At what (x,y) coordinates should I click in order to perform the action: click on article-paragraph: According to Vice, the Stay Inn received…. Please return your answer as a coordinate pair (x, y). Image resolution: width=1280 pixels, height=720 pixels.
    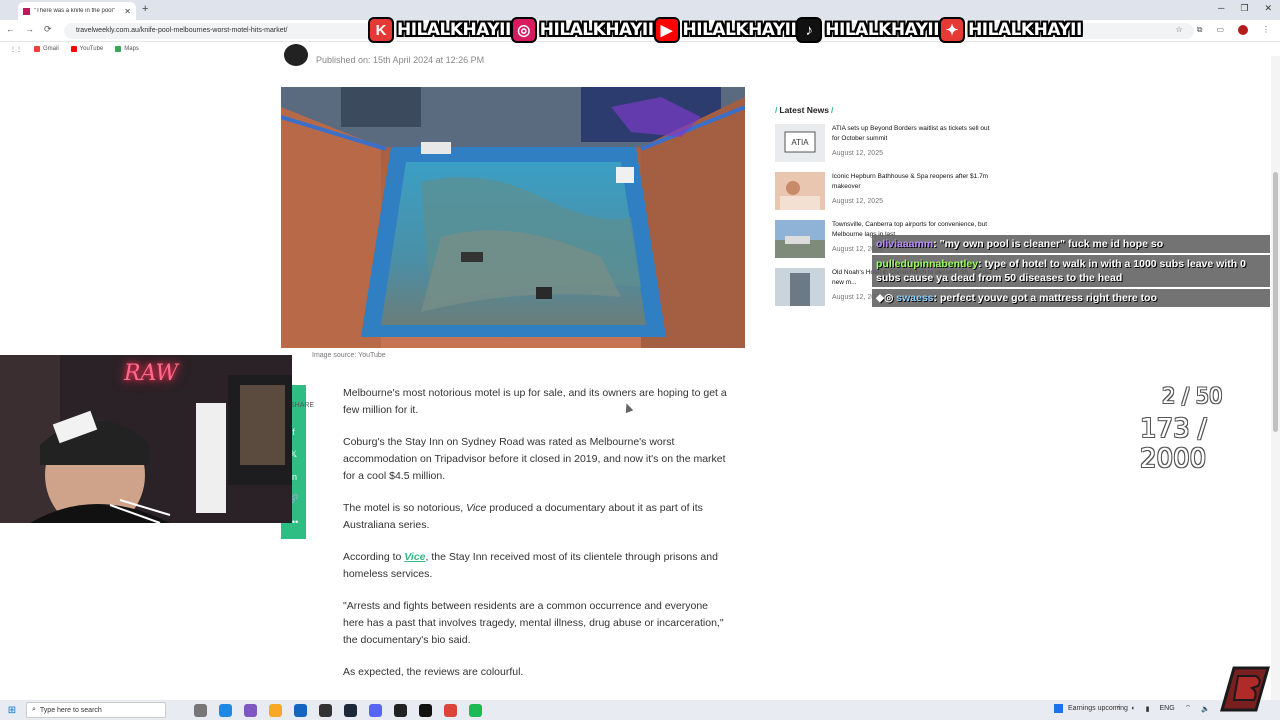
    Looking at the image, I should click on (535, 566).